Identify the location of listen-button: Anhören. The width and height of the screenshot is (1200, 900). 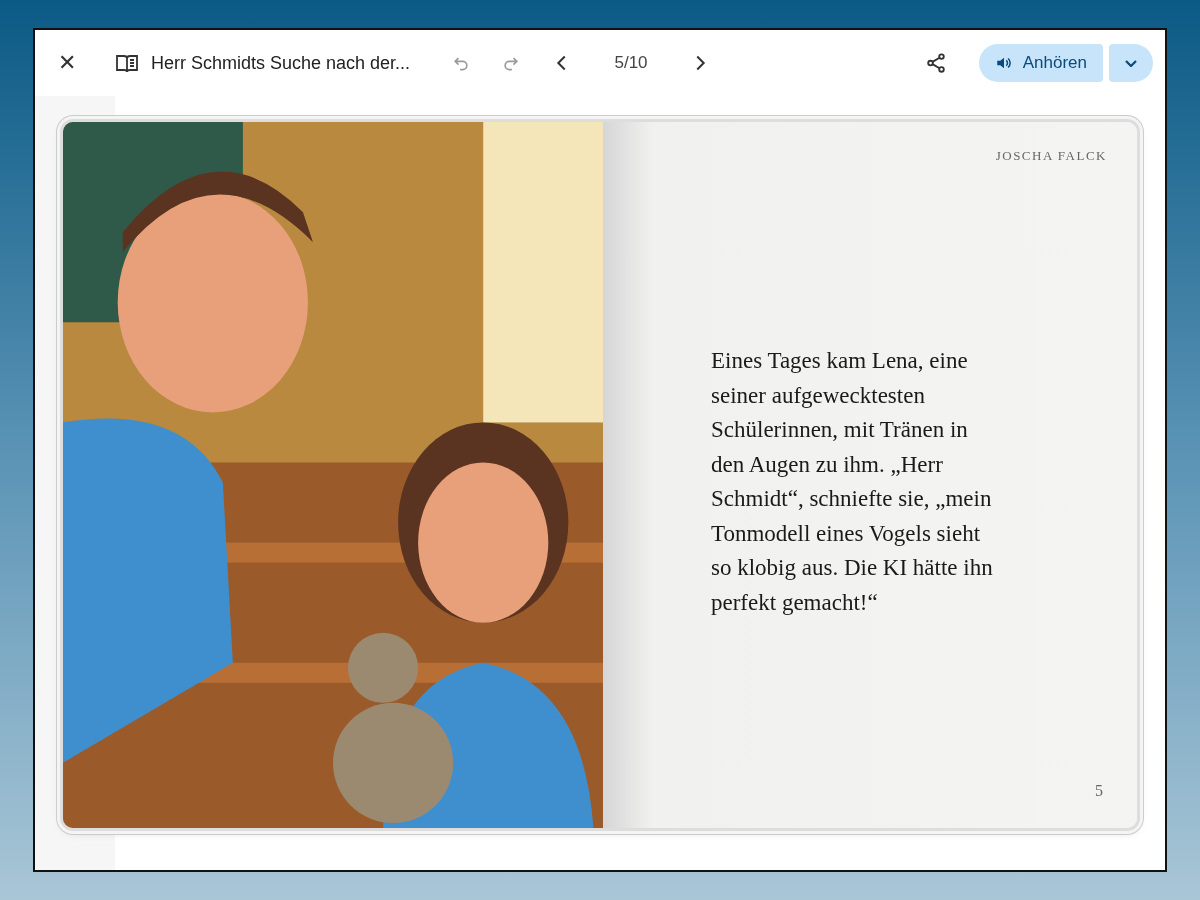
(1040, 63).